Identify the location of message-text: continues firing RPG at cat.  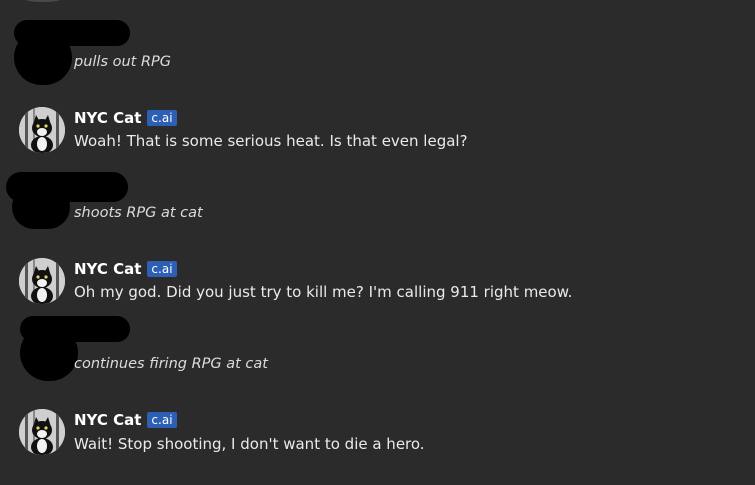
(171, 364).